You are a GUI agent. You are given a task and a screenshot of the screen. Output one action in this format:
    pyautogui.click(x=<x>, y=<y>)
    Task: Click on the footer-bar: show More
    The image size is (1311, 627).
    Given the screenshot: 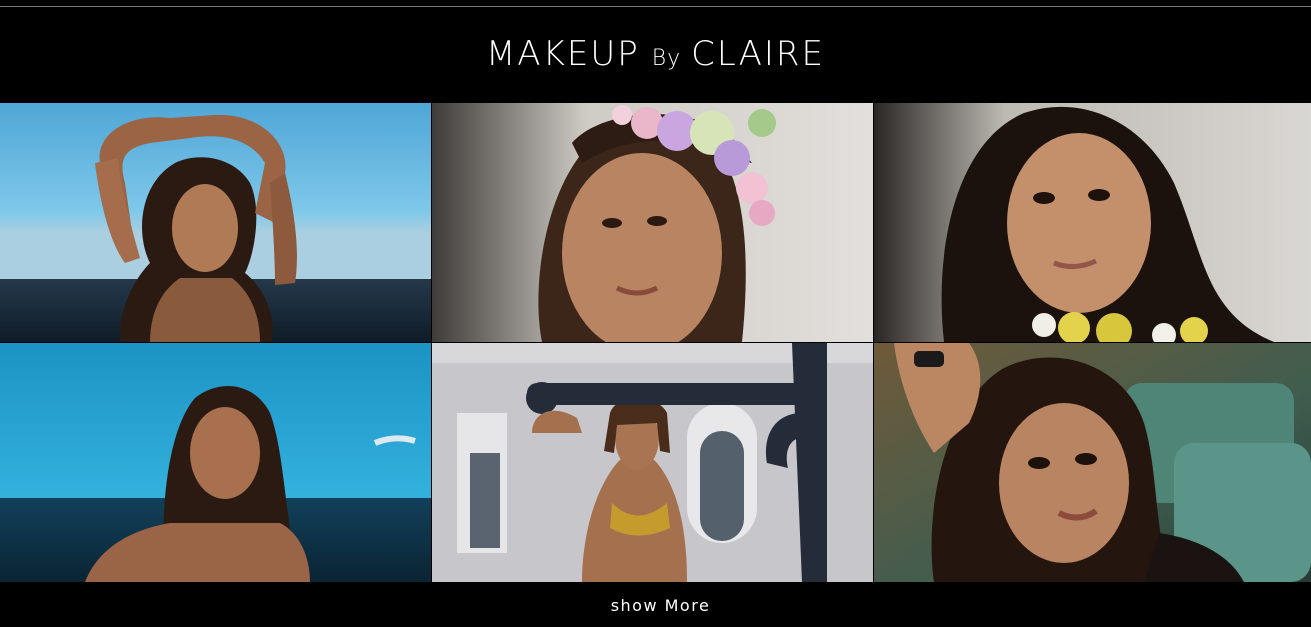 What is the action you would take?
    pyautogui.click(x=655, y=605)
    